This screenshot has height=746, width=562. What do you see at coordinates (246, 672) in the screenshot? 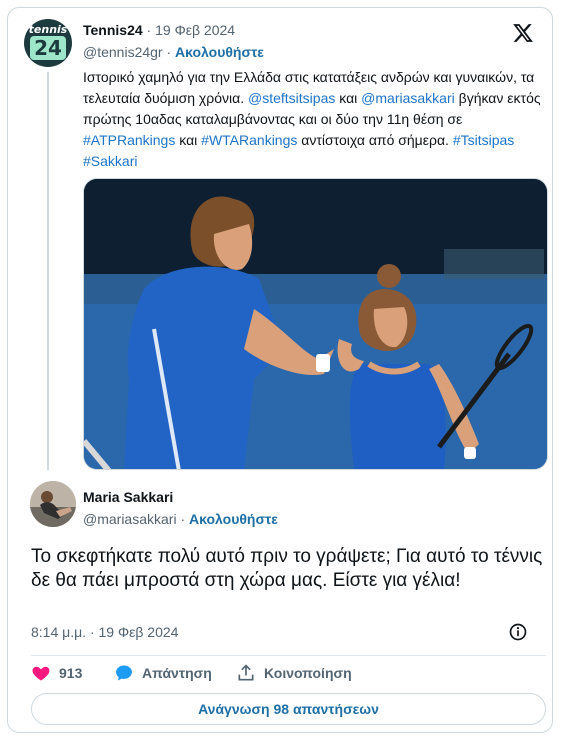
I see `share-icon` at bounding box center [246, 672].